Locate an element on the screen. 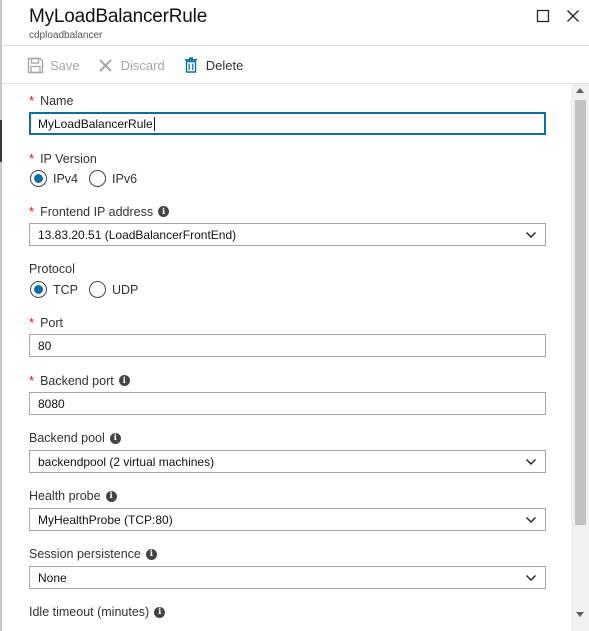  scroll-up-arrow-icon is located at coordinates (580, 90).